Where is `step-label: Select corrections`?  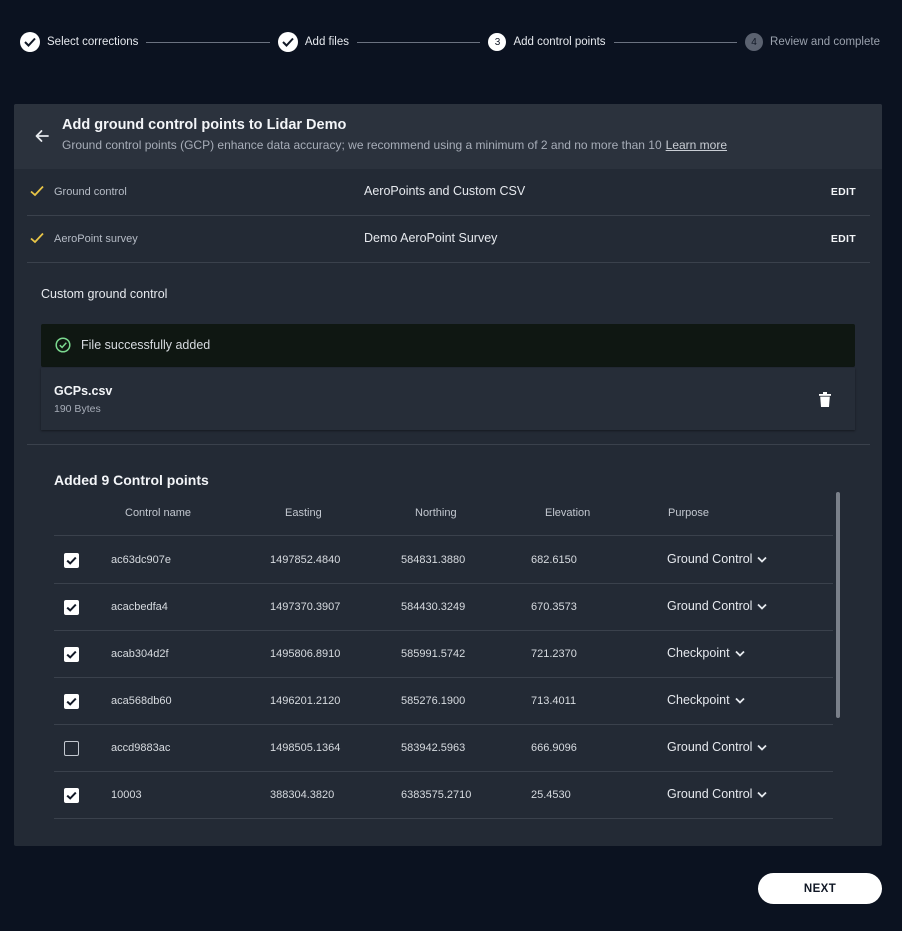
step-label: Select corrections is located at coordinates (93, 42).